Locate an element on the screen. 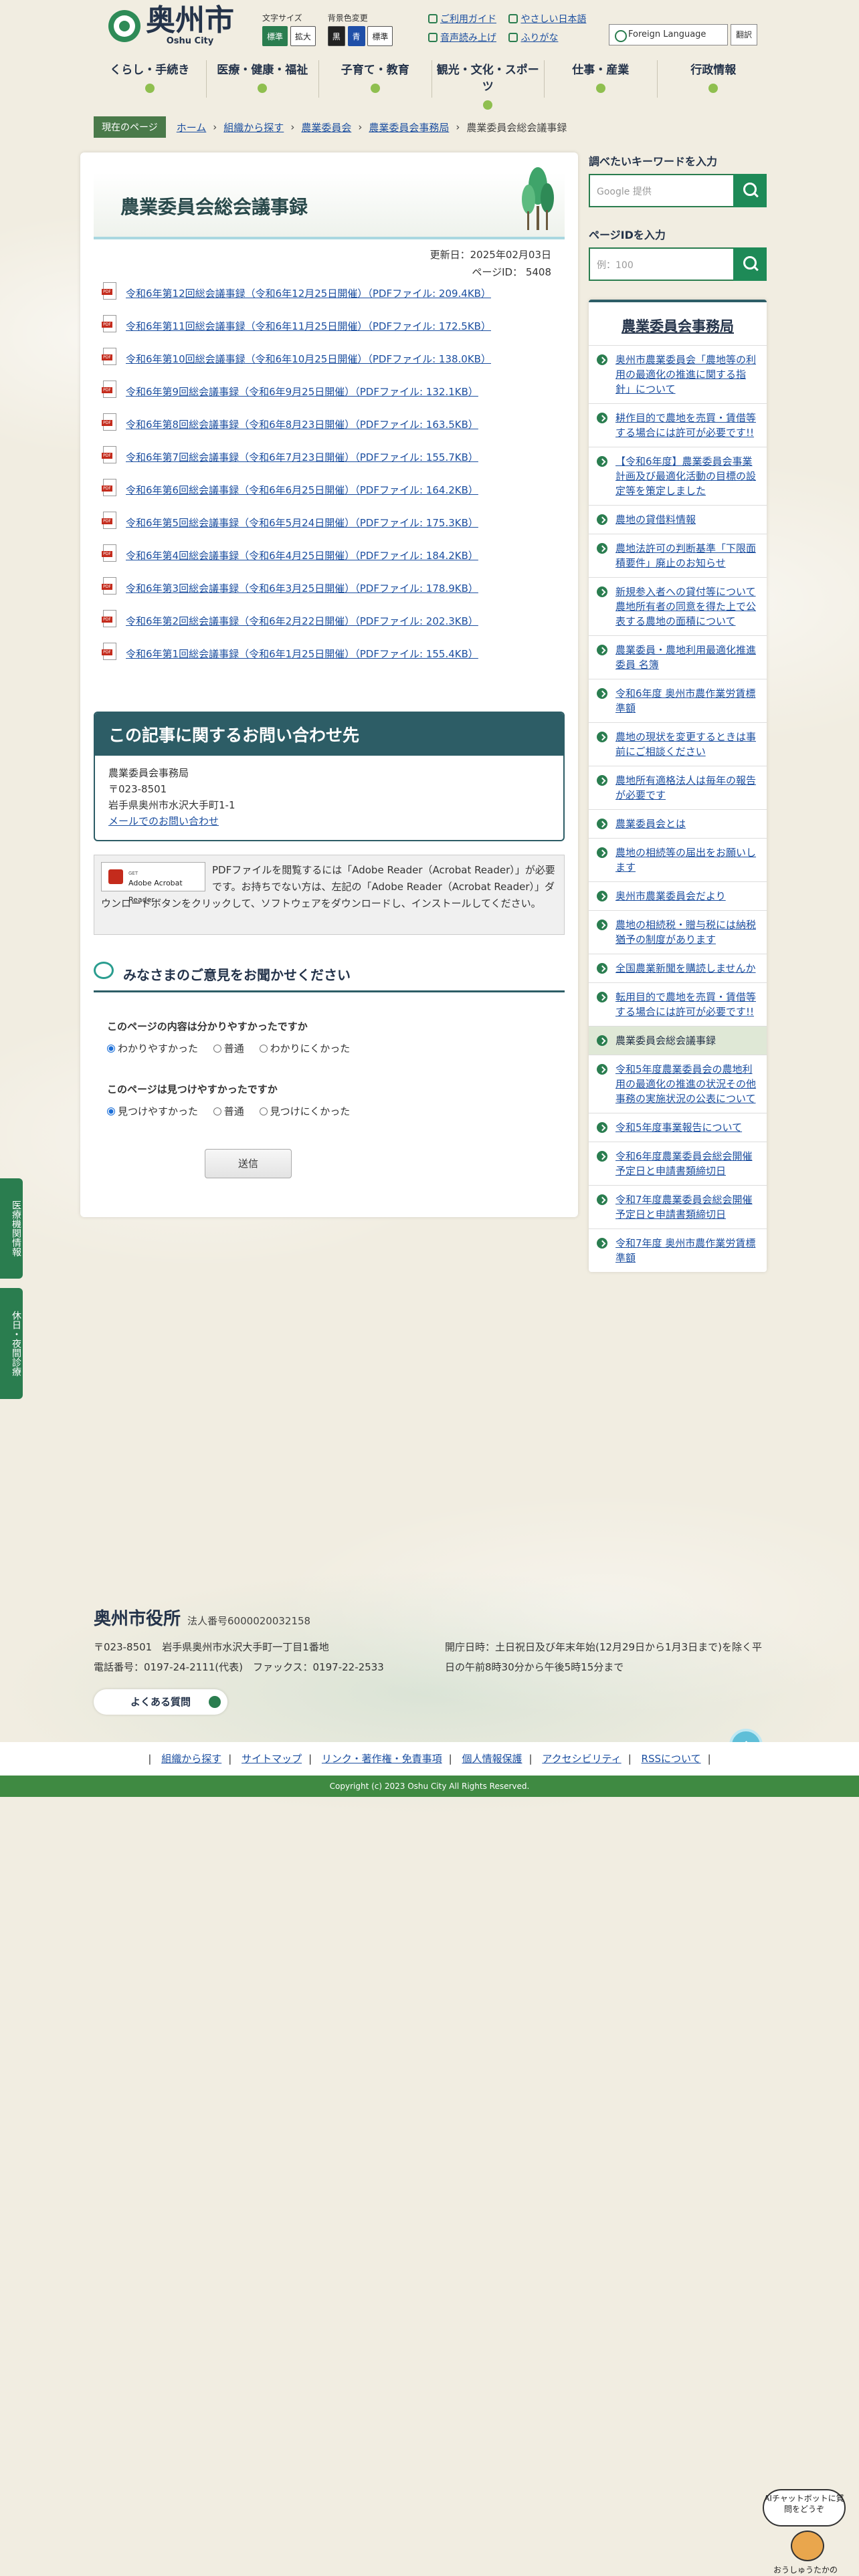 This screenshot has width=859, height=2576. font-large-button: 拡大 is located at coordinates (303, 36).